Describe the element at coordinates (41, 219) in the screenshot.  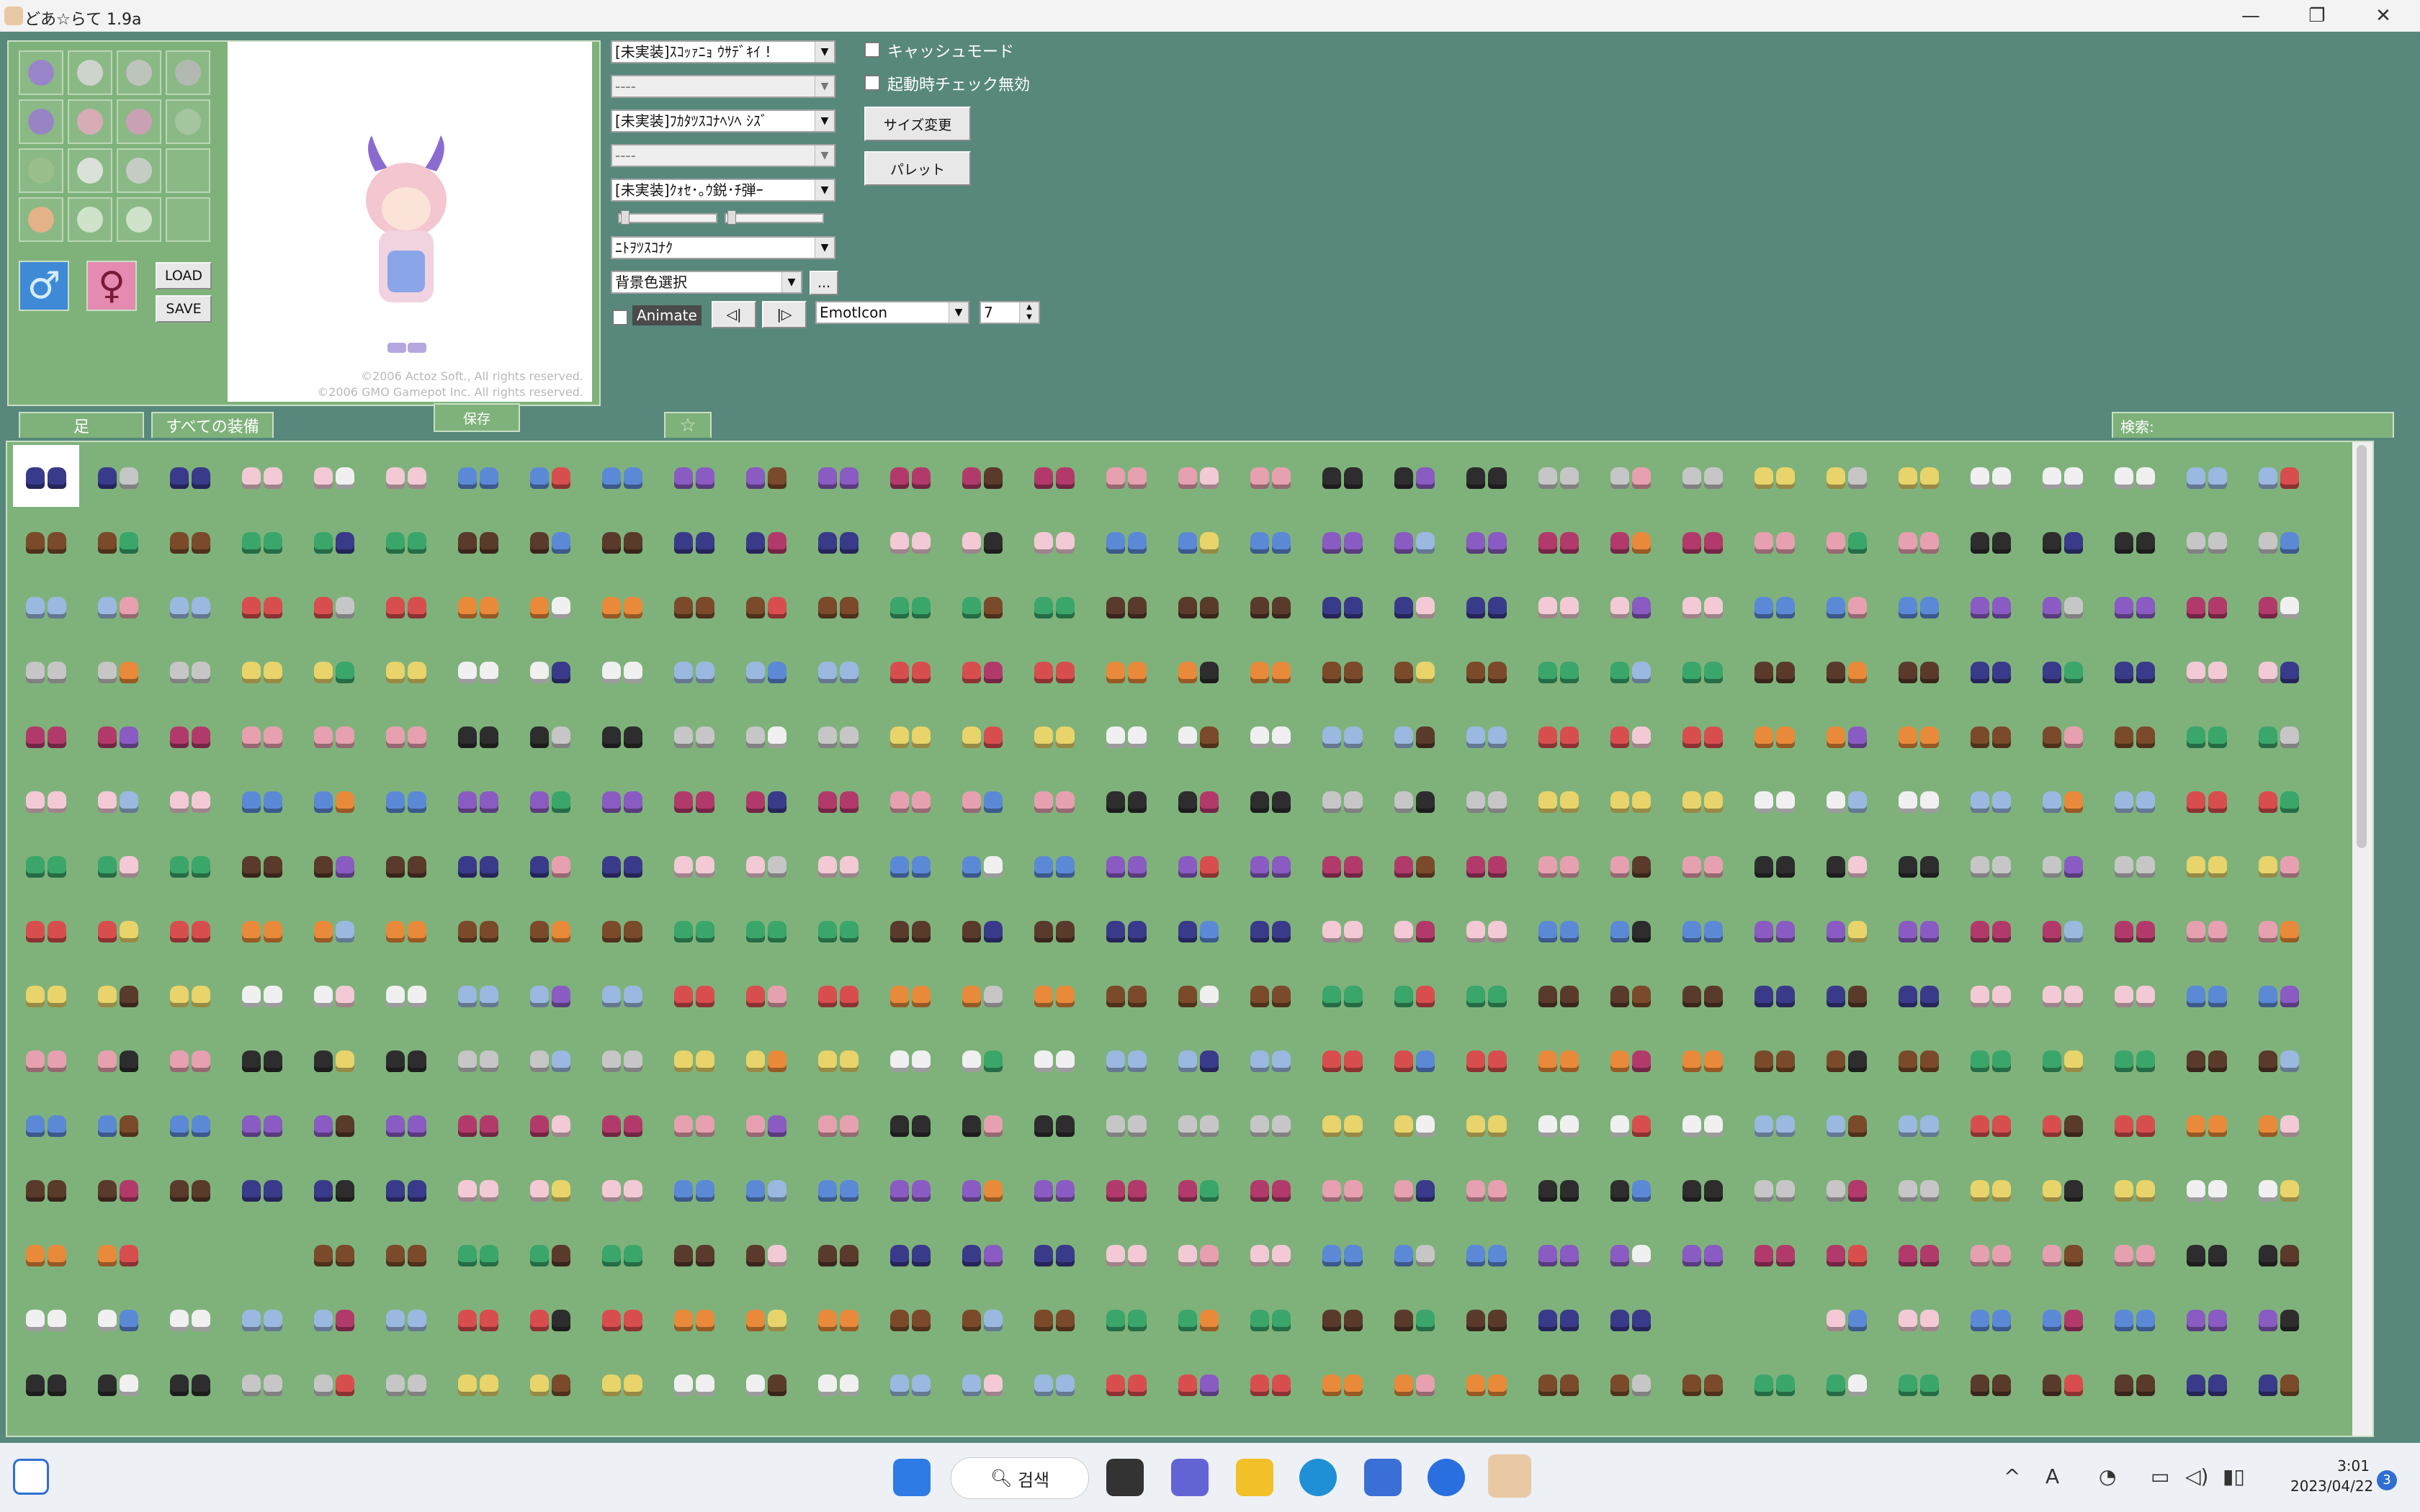
I see `equip-slot-face` at that location.